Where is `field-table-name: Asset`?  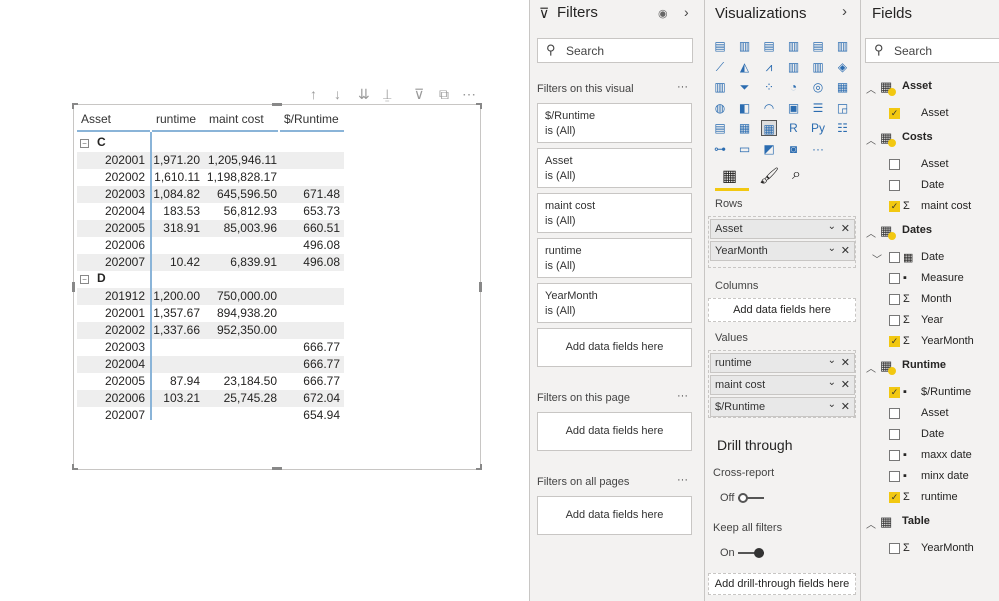 field-table-name: Asset is located at coordinates (917, 86).